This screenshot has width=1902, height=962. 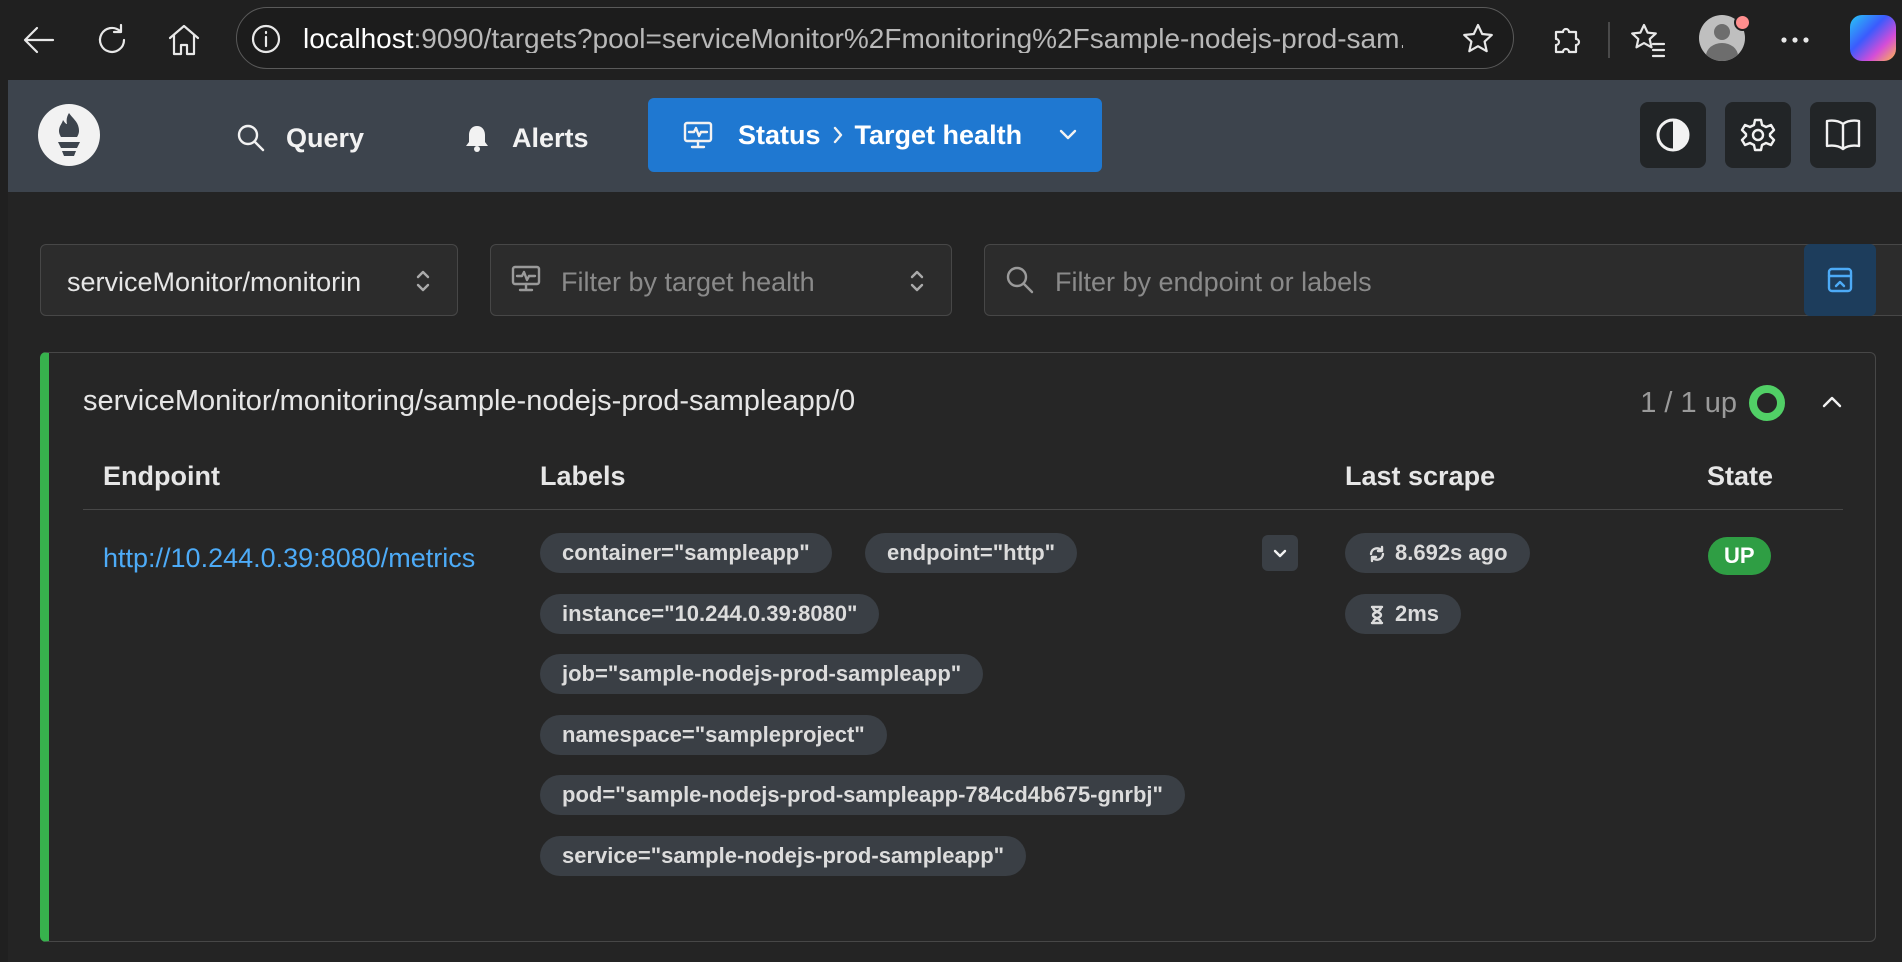 I want to click on label-pill: namespace="sampleproject", so click(x=713, y=735).